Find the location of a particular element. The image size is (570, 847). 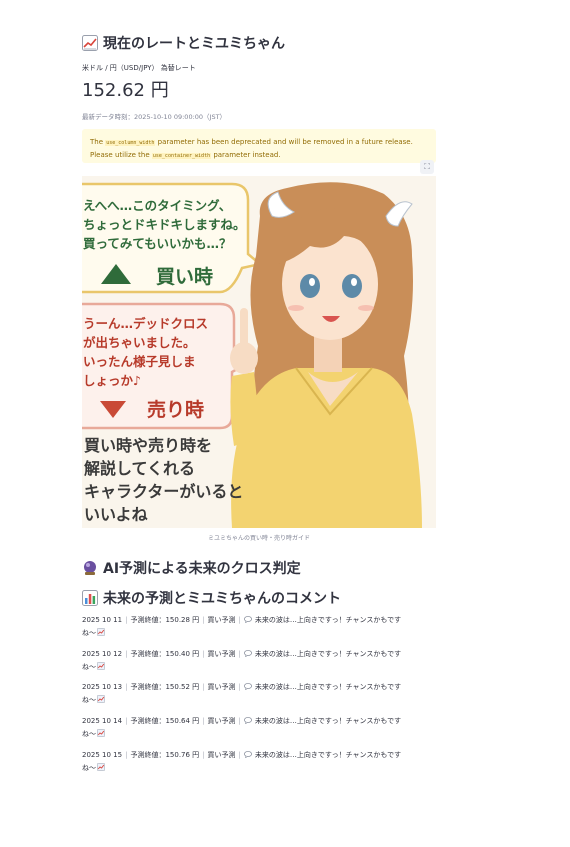

bar-chart-icon is located at coordinates (90, 598).